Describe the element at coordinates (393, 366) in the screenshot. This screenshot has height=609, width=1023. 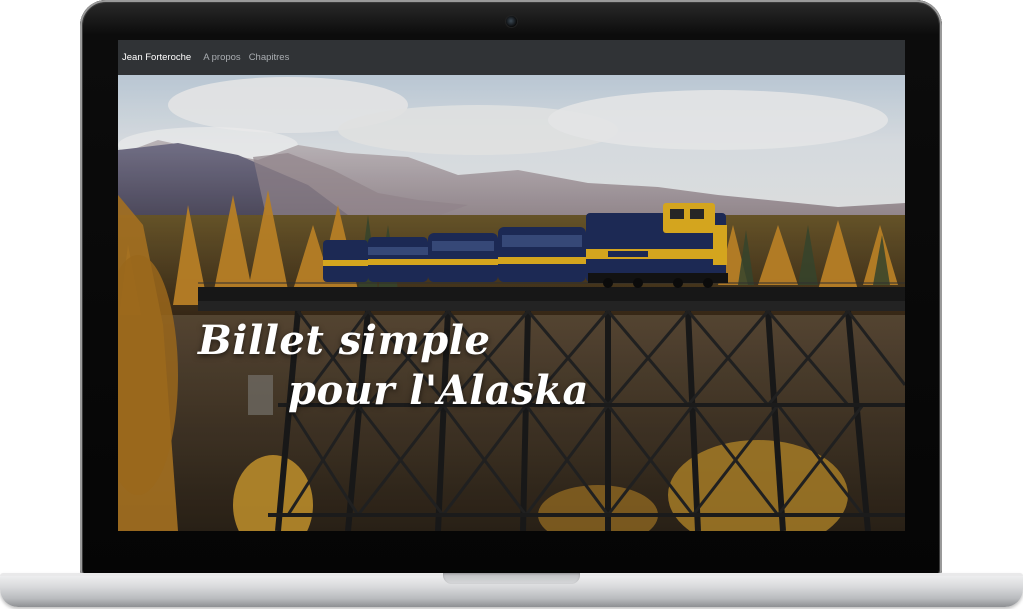
I see `hero-title: Billet simple pour l'Alaska` at that location.